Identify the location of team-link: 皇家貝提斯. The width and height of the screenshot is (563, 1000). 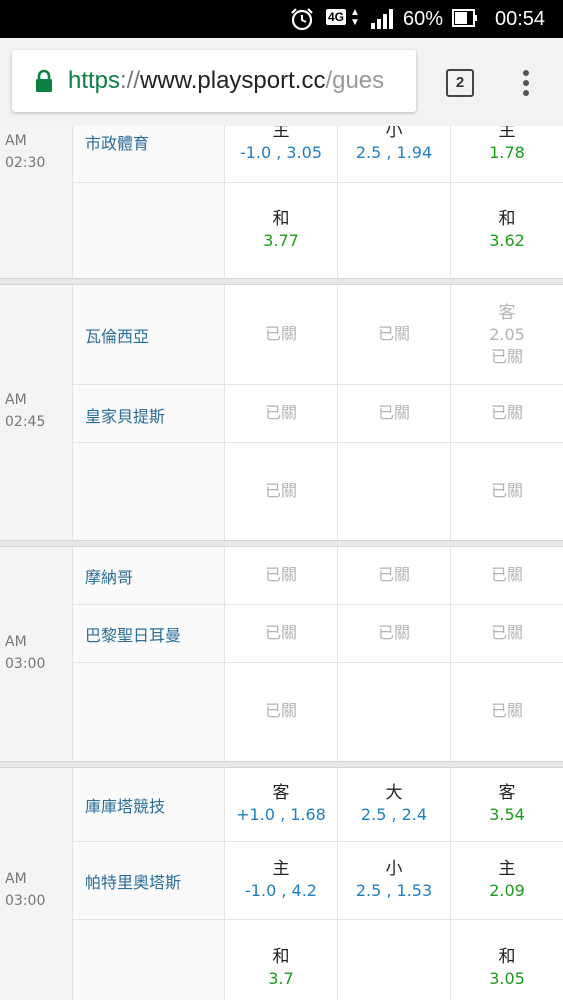
(125, 415).